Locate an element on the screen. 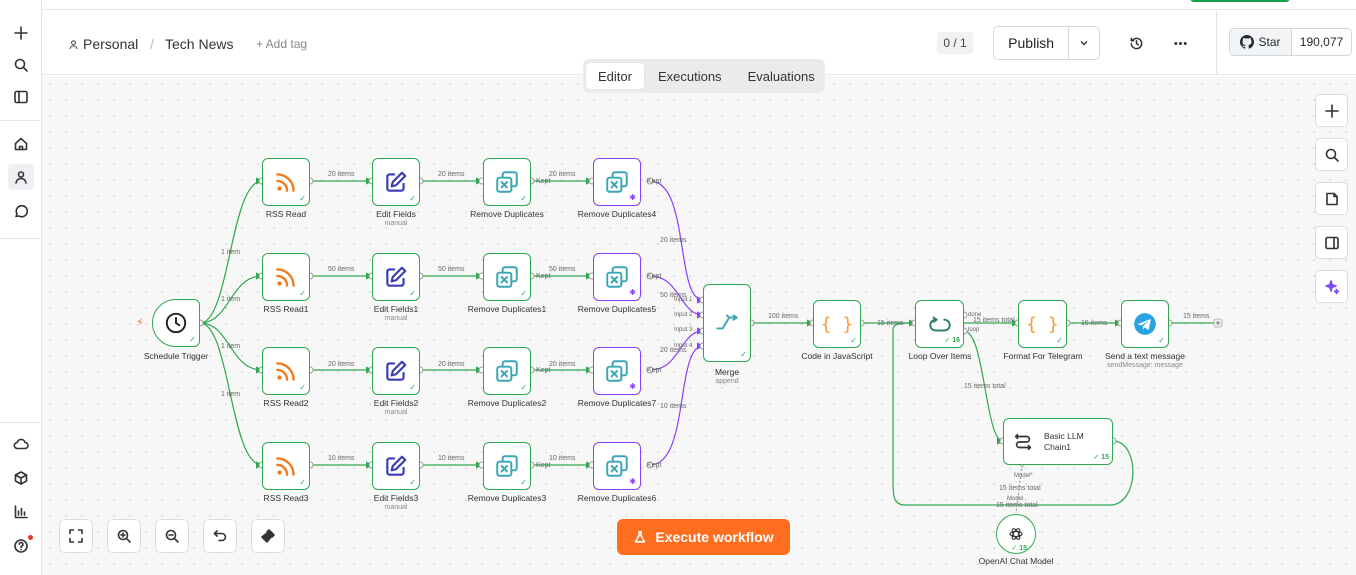 The height and width of the screenshot is (575, 1356). node-rss-read1: ✓ is located at coordinates (286, 277).